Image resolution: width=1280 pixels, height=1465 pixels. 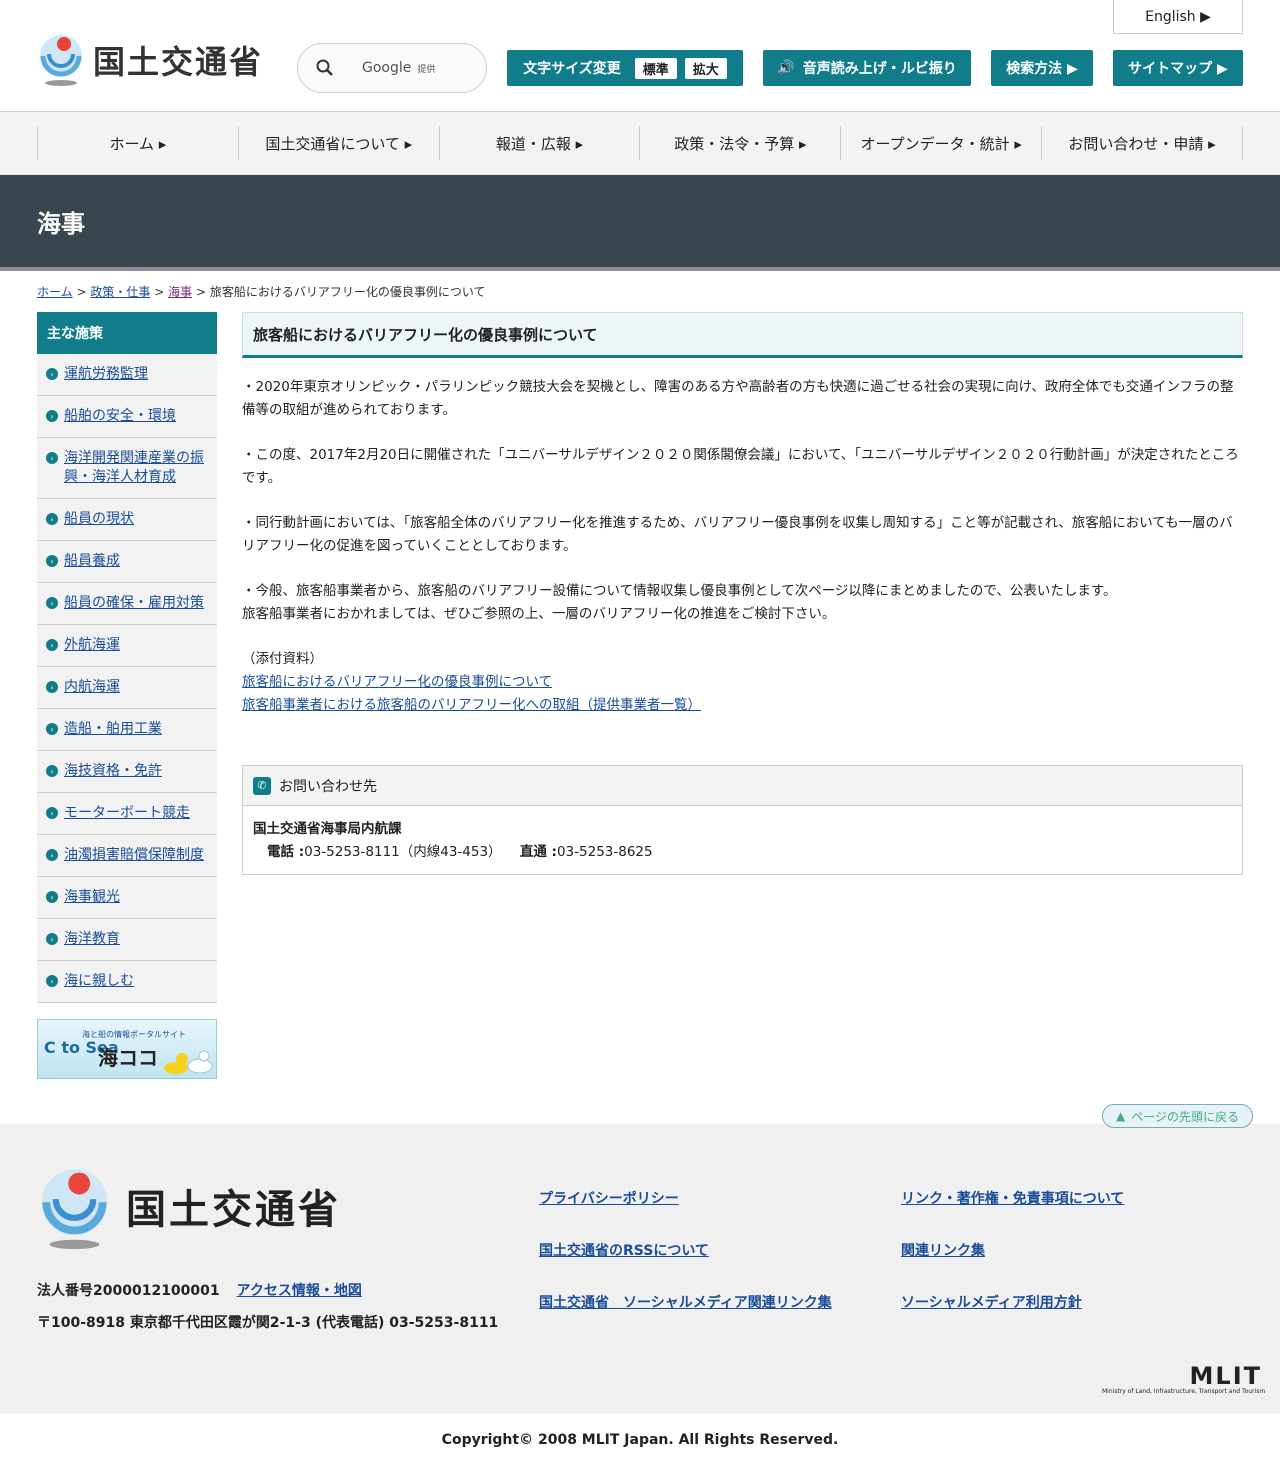 I want to click on sidebar-item: › 運航労務監理, so click(x=127, y=375).